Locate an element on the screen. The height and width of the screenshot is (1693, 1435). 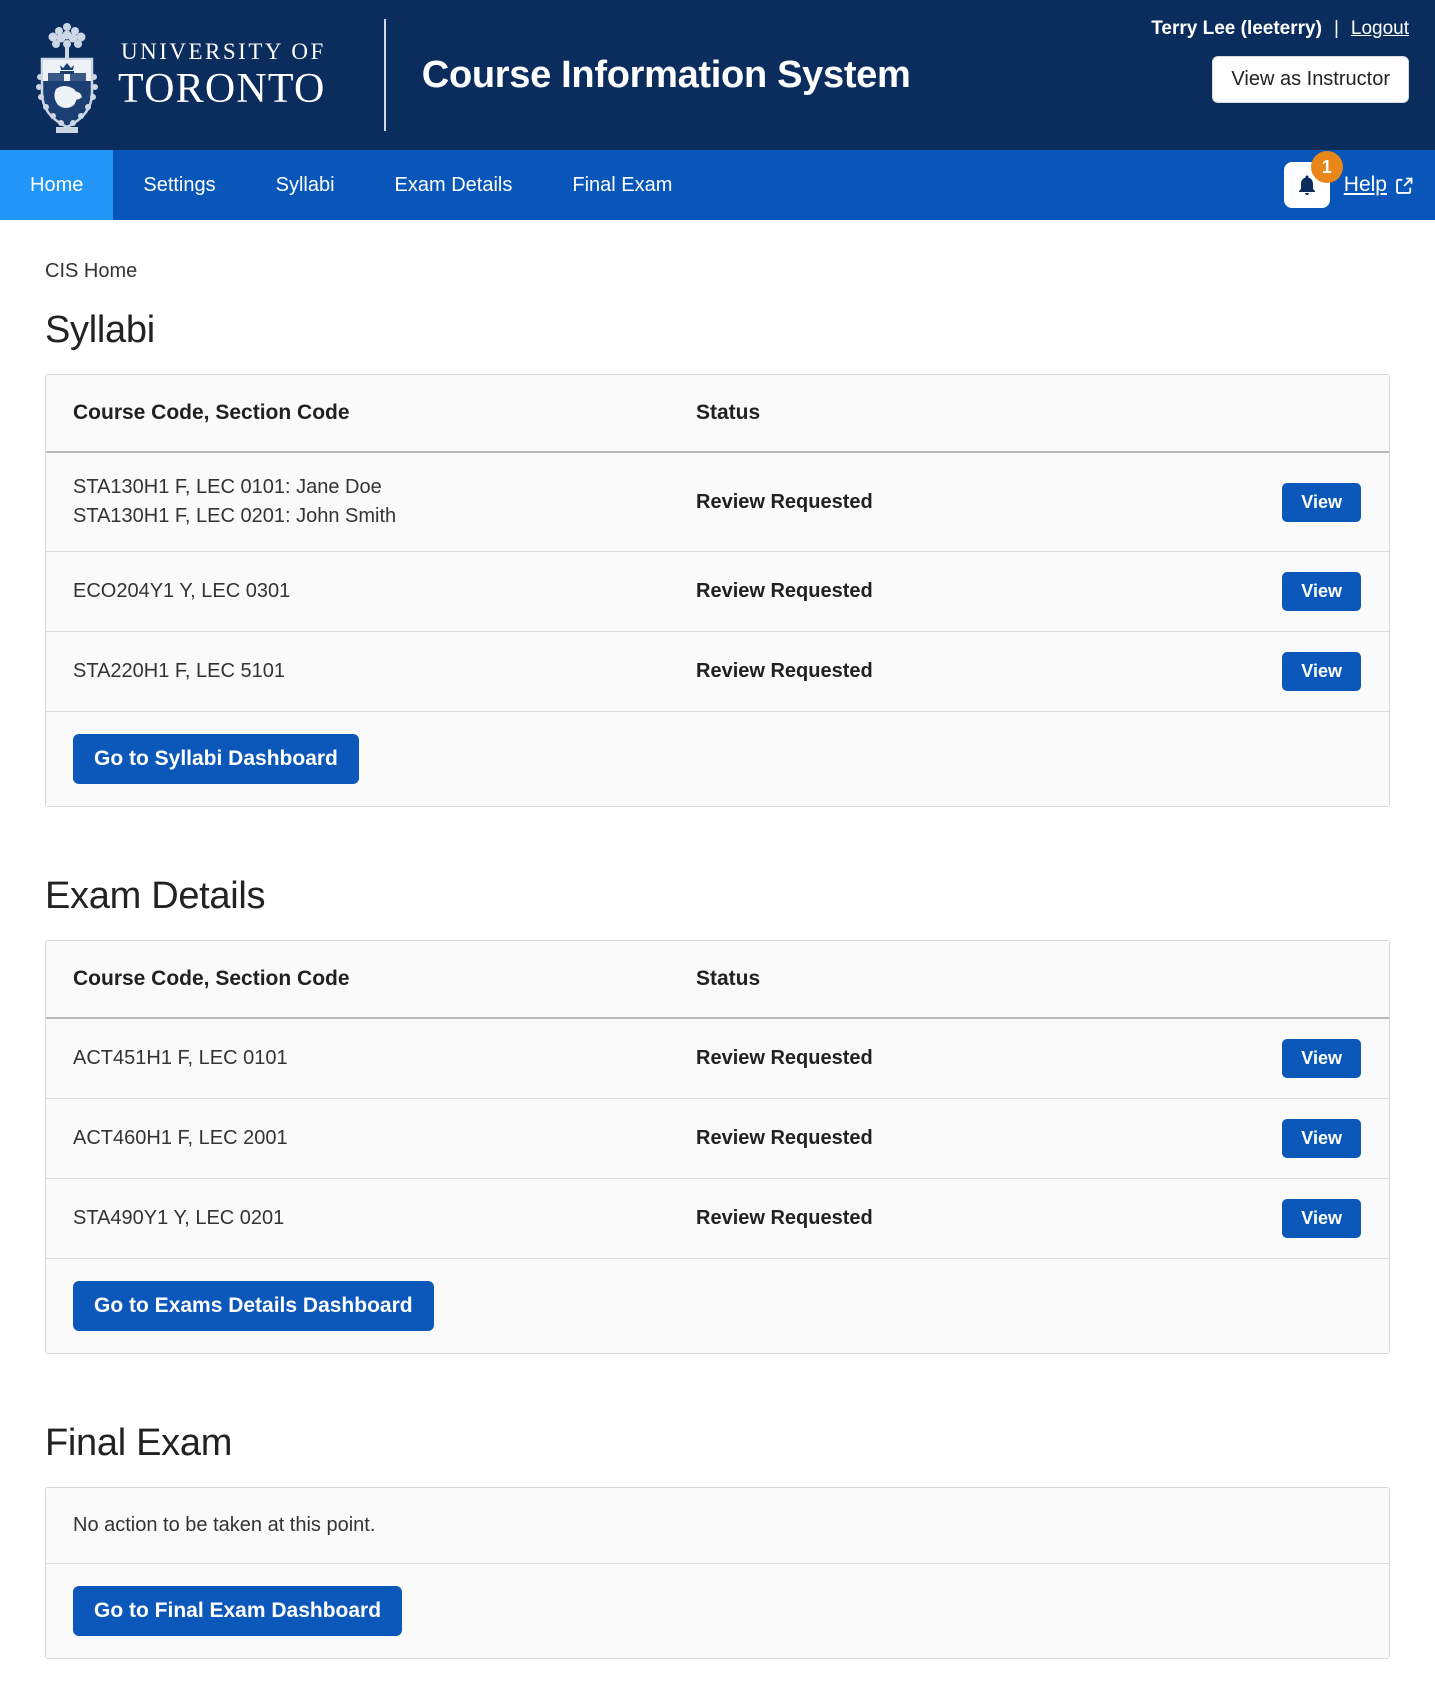
nav-item-final-exam: Final Exam is located at coordinates (622, 185).